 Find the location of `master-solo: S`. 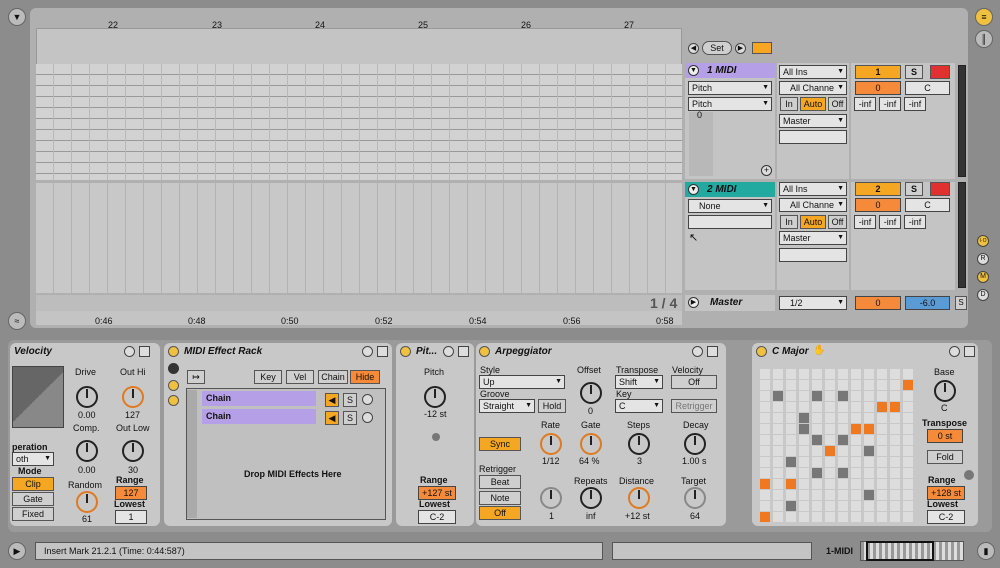

master-solo: S is located at coordinates (961, 303).